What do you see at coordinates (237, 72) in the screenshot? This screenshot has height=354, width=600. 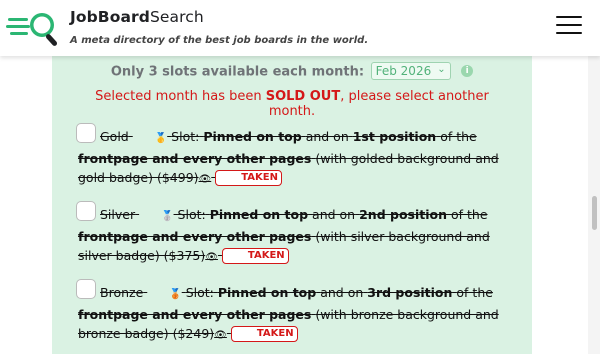 I see `slots-text: Only 3 slots available each month:` at bounding box center [237, 72].